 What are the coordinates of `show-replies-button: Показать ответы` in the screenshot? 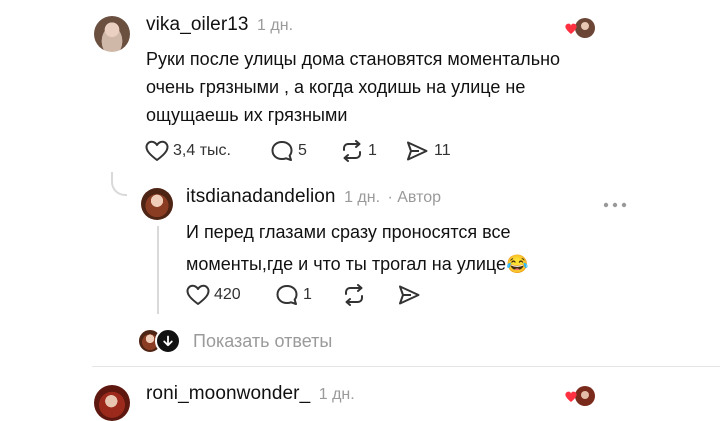 It's located at (234, 341).